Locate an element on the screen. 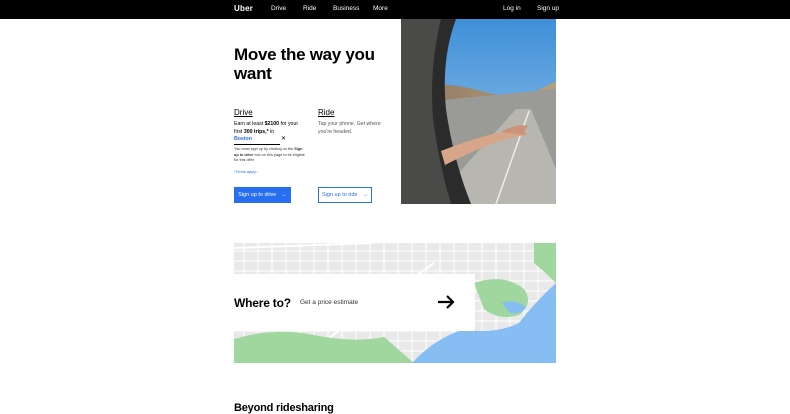 The width and height of the screenshot is (790, 414). fine-print-1: You must sign up by clicking on the is located at coordinates (264, 149).